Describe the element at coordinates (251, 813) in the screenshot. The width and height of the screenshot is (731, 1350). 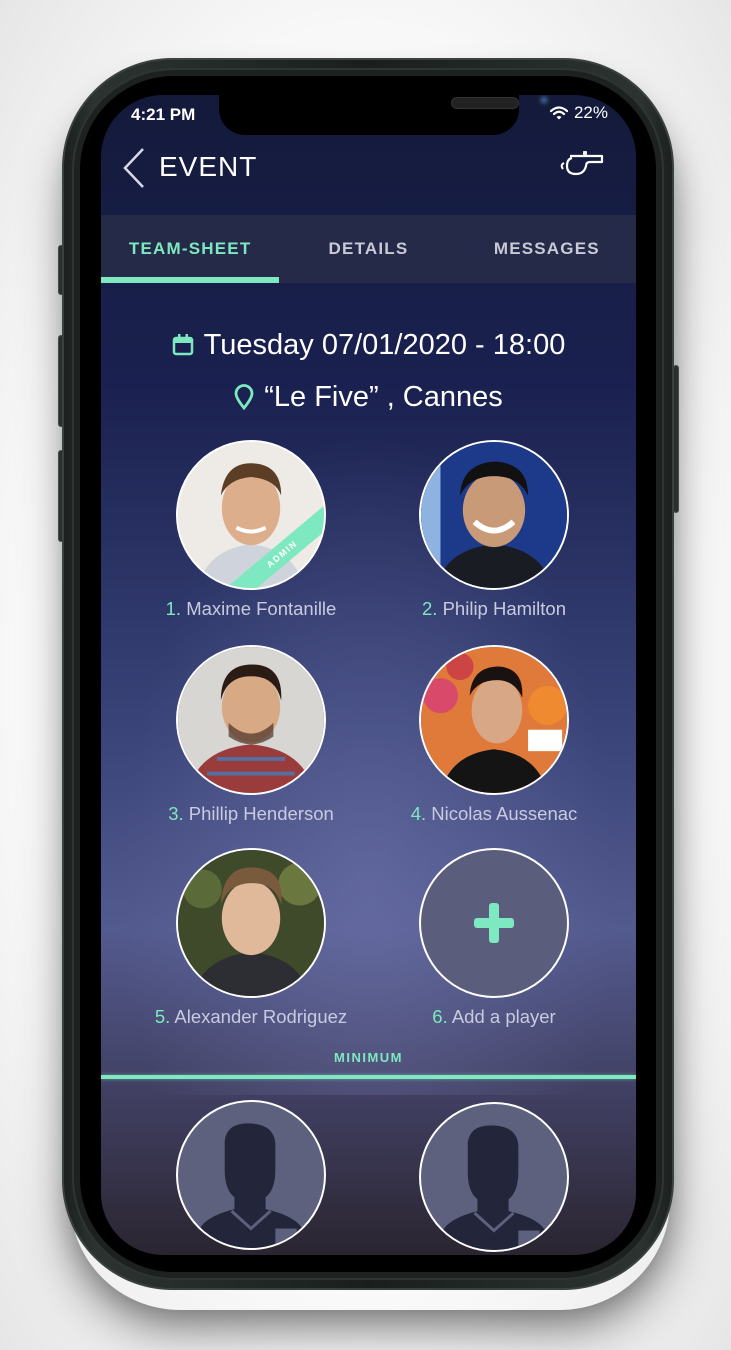
I see `player-name: 3. Phillip Henderson` at that location.